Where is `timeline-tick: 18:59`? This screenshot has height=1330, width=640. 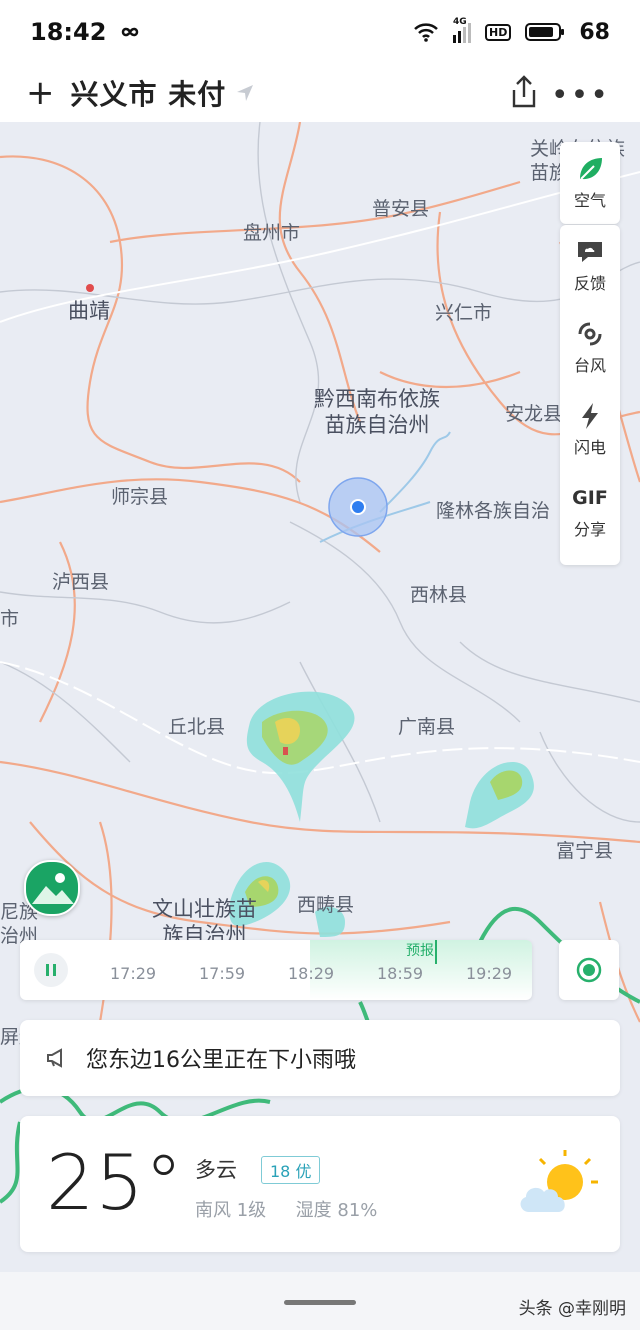
timeline-tick: 18:59 is located at coordinates (400, 973).